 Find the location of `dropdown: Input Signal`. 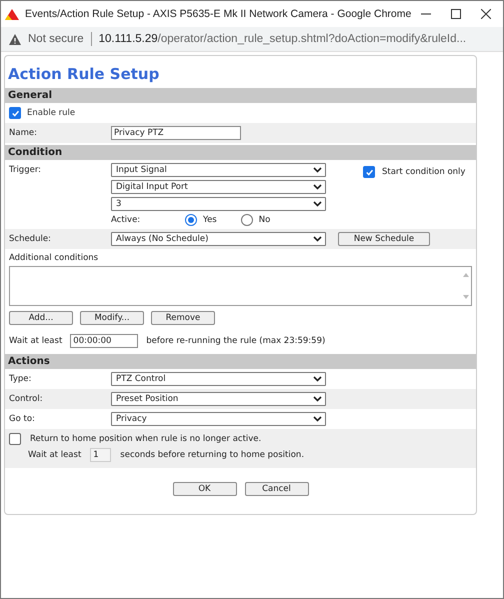

dropdown: Input Signal is located at coordinates (218, 170).